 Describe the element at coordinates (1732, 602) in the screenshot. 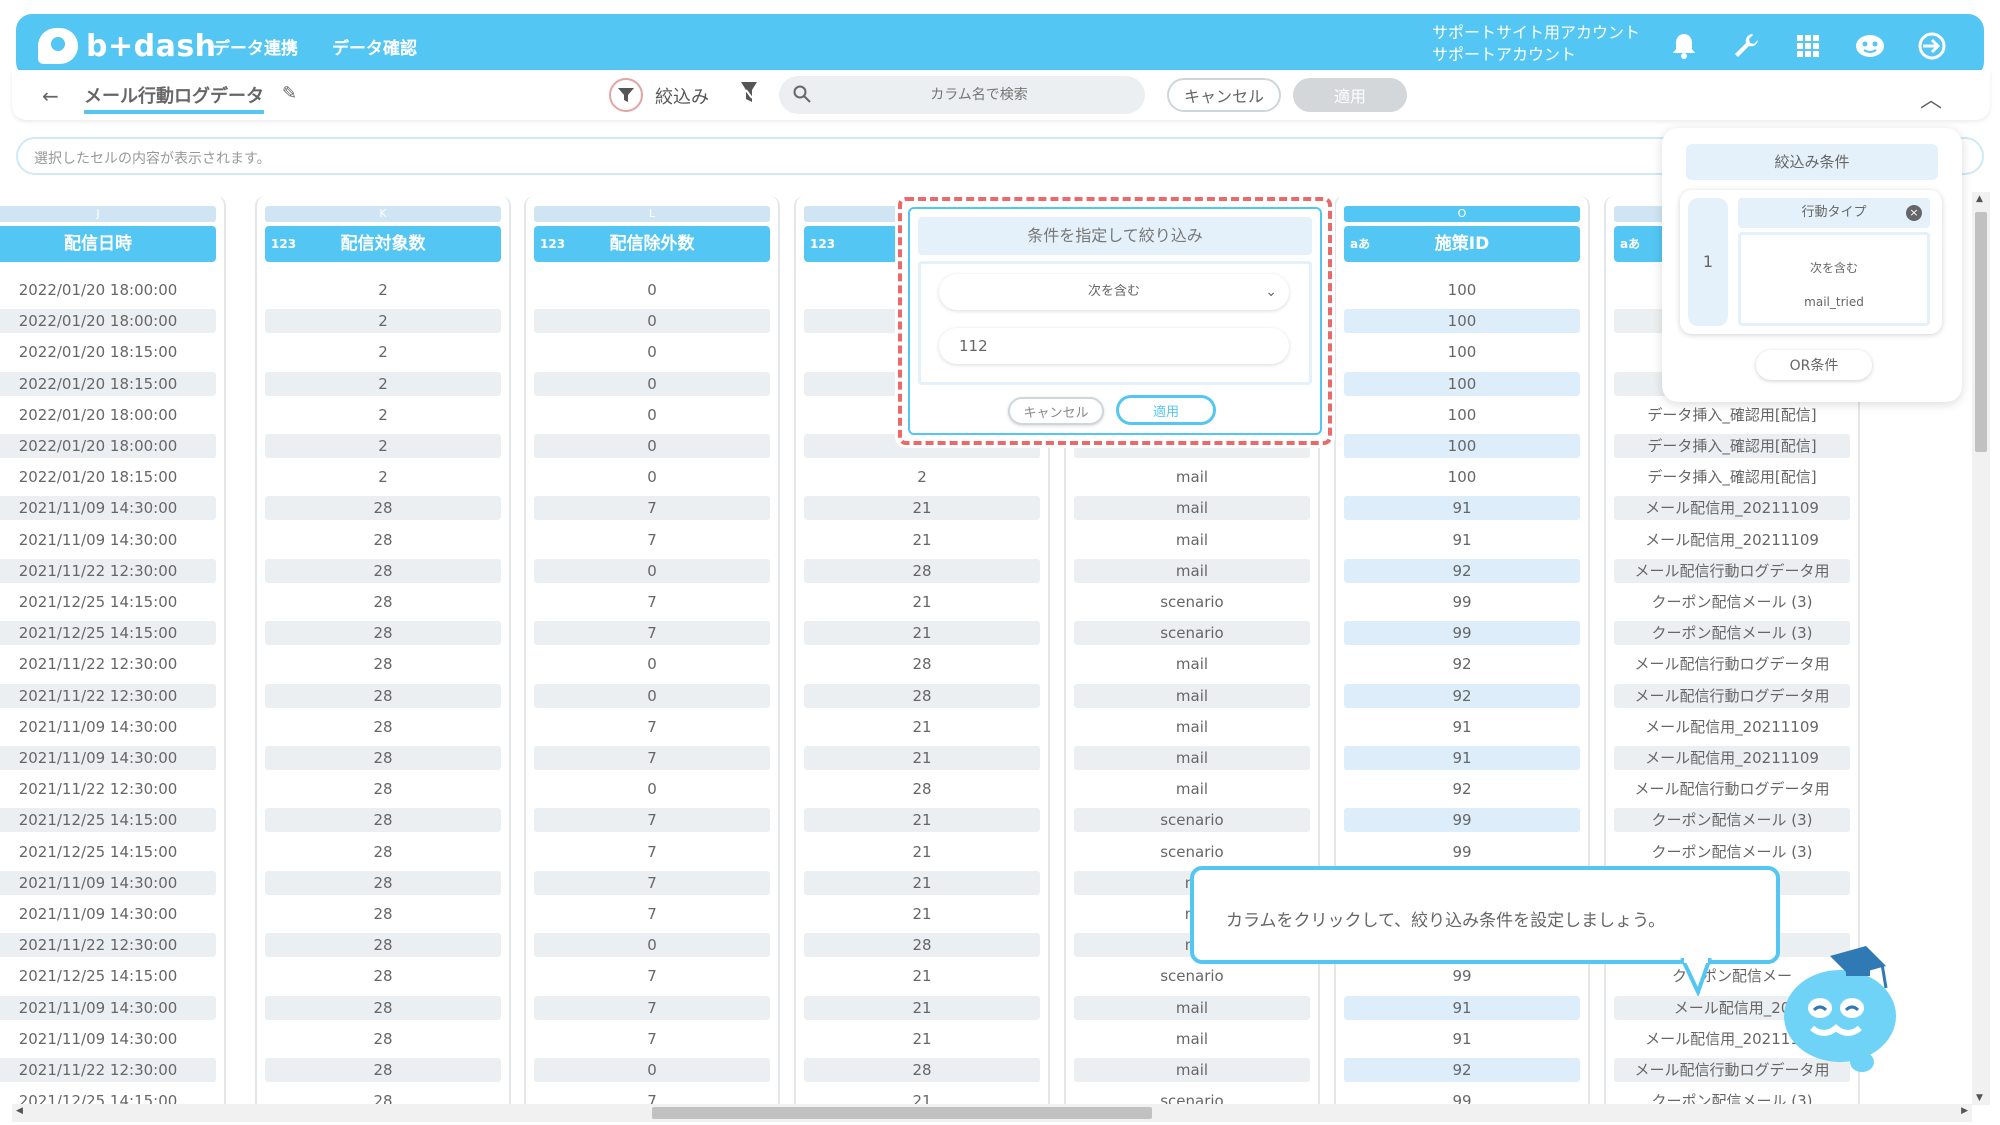

I see `table-cell: クーポン配信メール (3)` at that location.